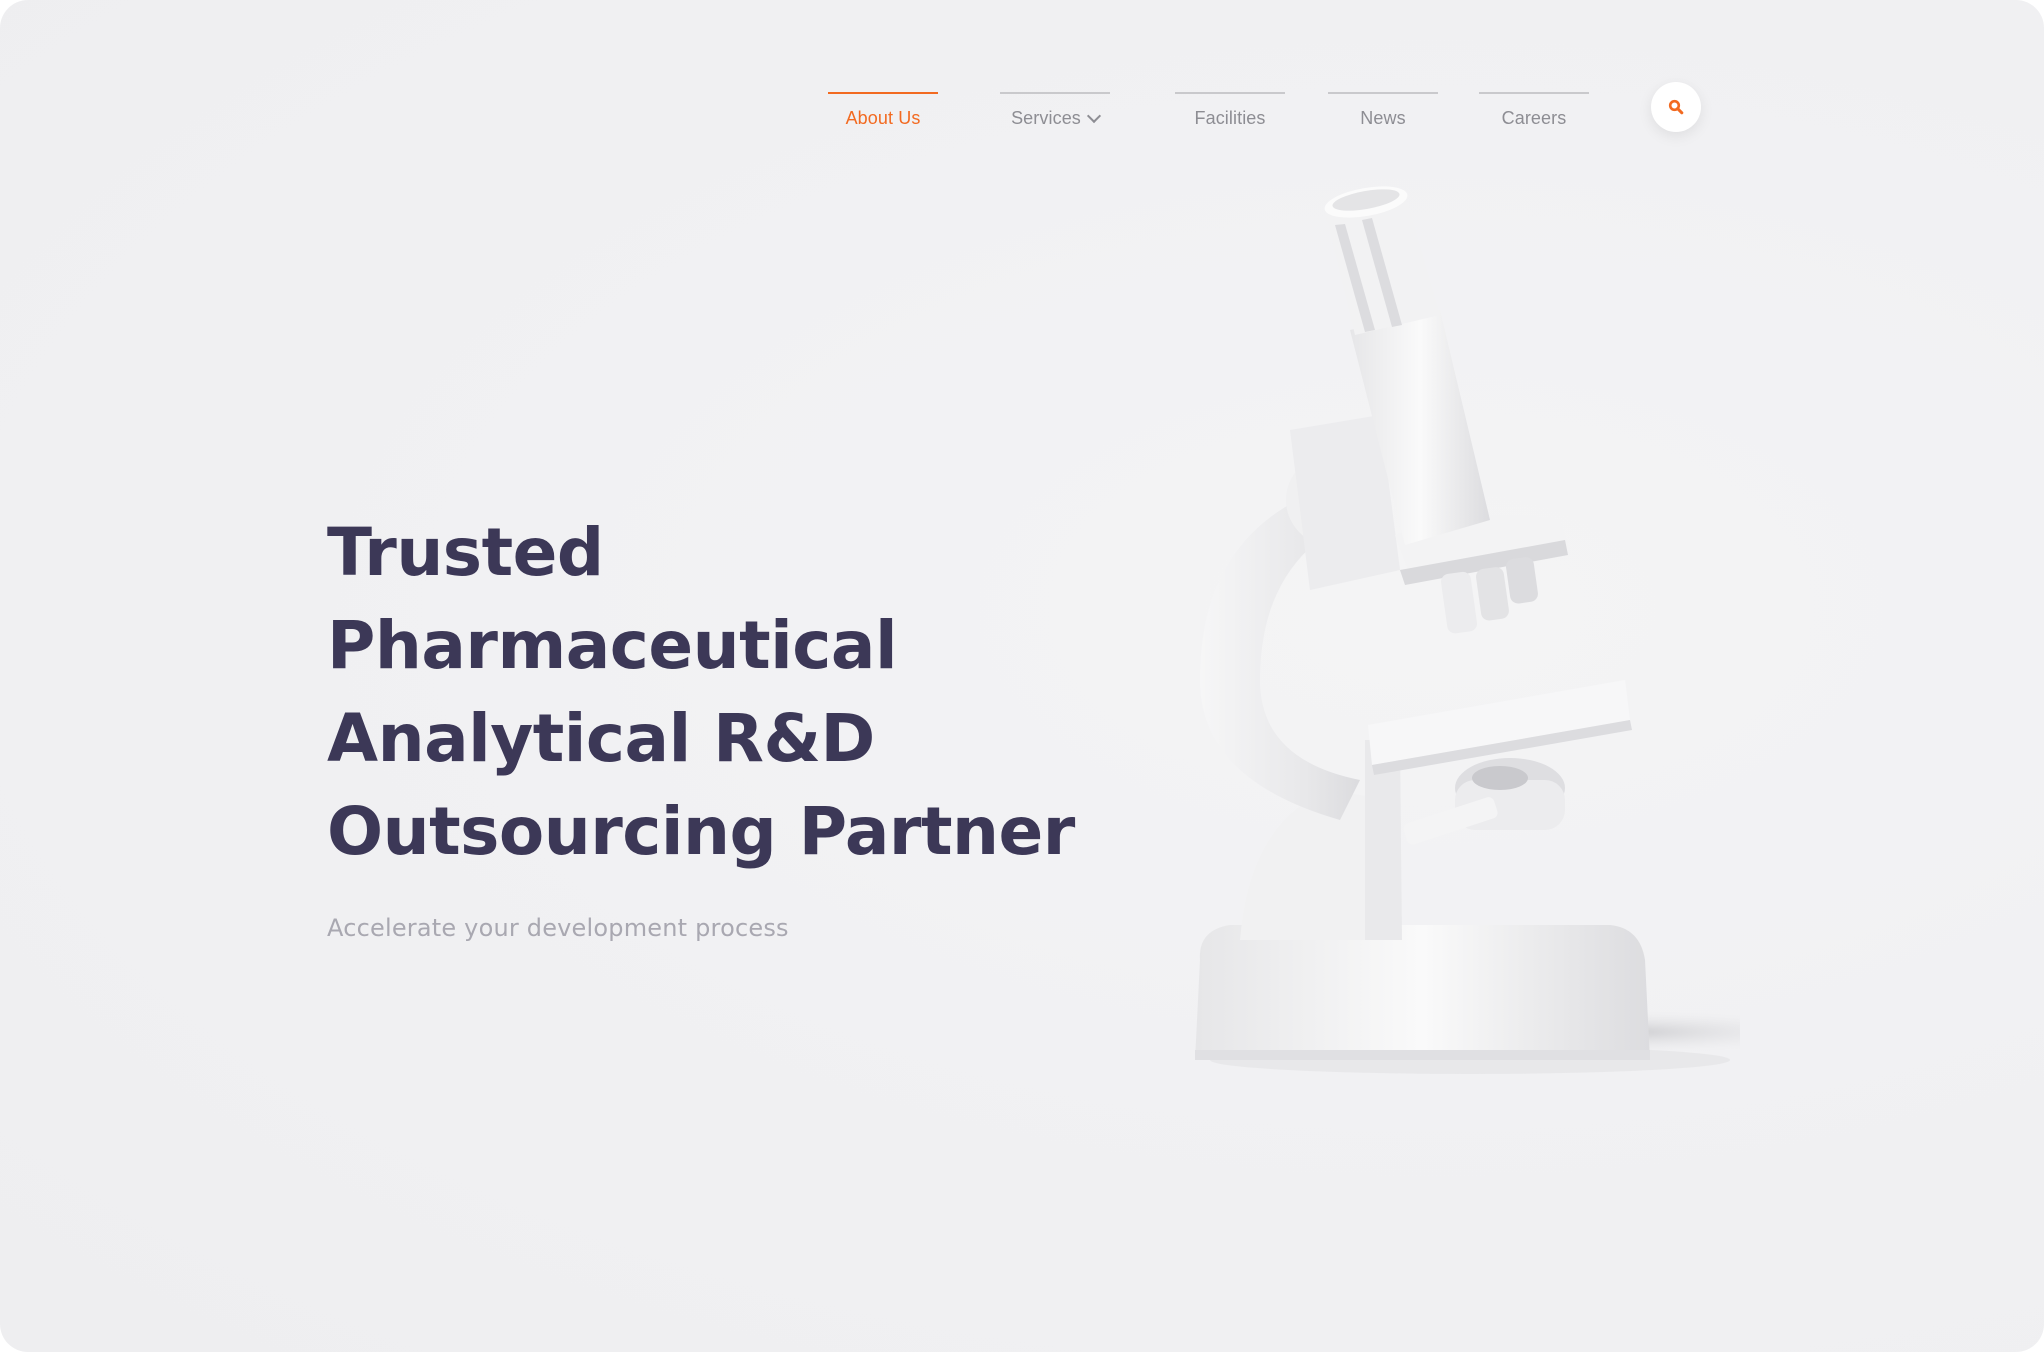 The image size is (2044, 1352). I want to click on nav-item-facilities: Facilities, so click(1230, 115).